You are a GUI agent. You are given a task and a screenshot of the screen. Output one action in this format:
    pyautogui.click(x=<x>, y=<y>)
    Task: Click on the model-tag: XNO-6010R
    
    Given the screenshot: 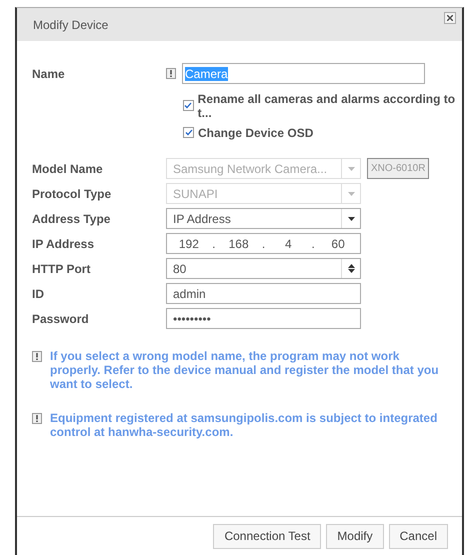 What is the action you would take?
    pyautogui.click(x=398, y=168)
    